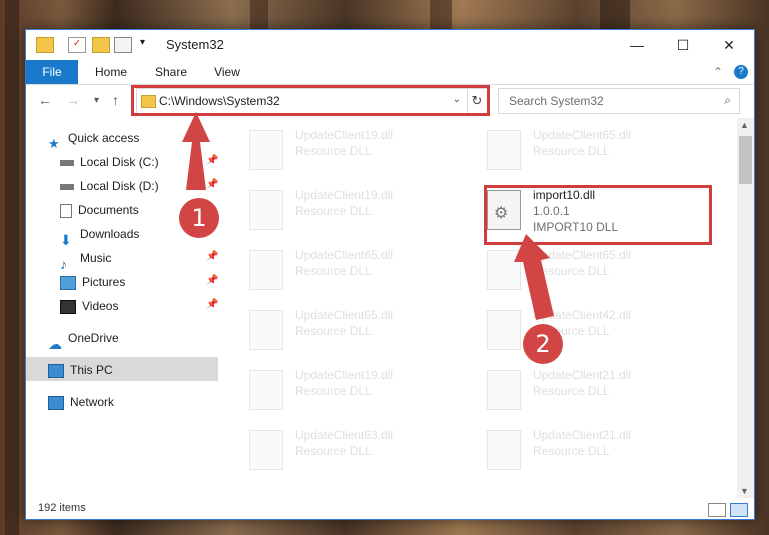  Describe the element at coordinates (543, 344) in the screenshot. I see `callout-badge: 2` at that location.